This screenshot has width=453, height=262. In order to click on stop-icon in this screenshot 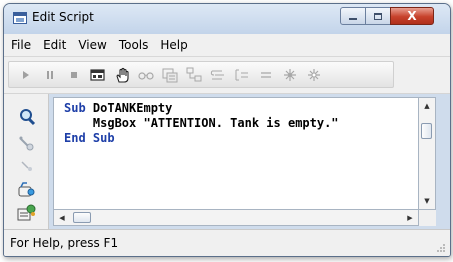, I will do `click(74, 75)`.